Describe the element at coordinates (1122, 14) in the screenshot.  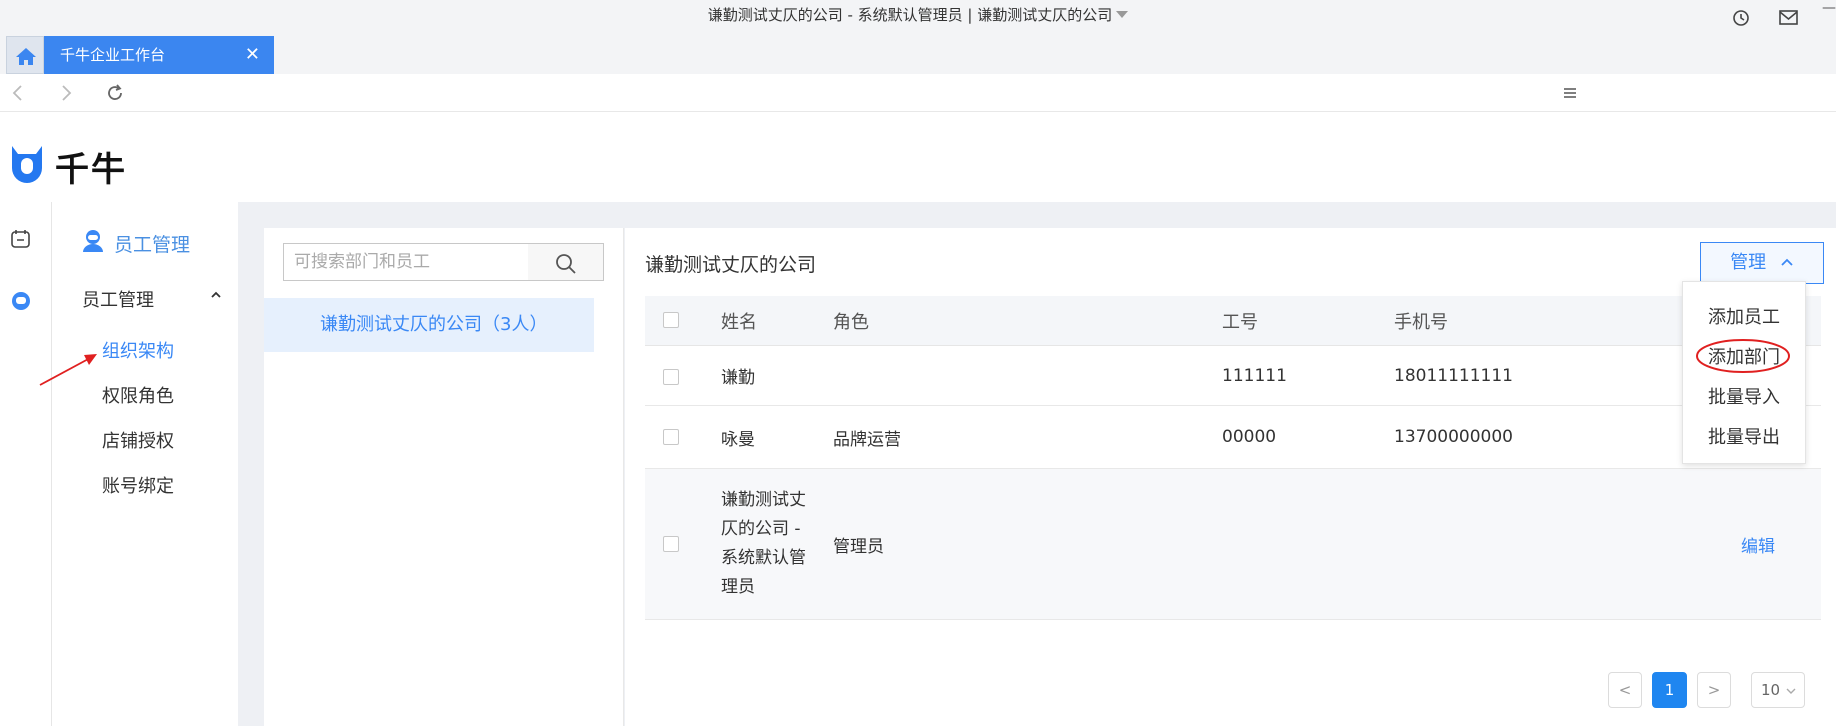
I see `title-dropdown-icon` at that location.